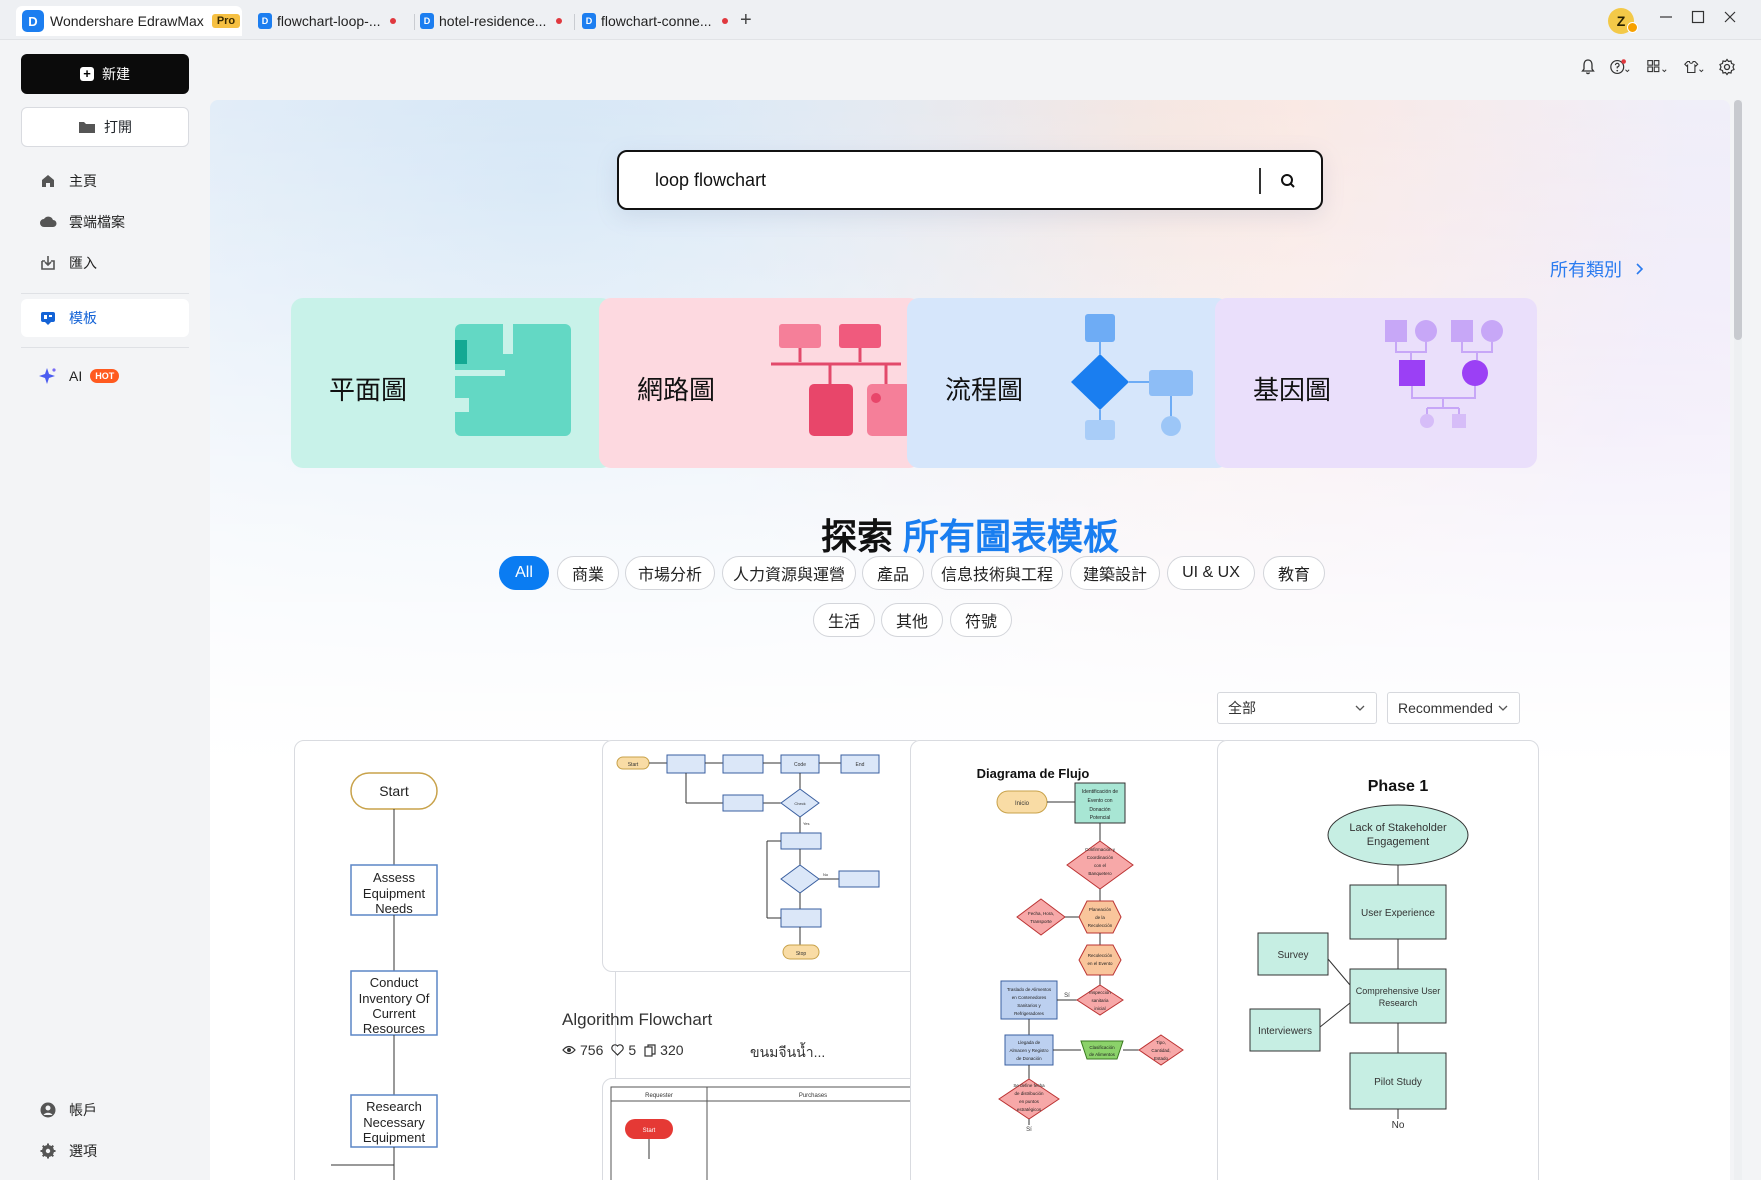 The height and width of the screenshot is (1180, 1761). Describe the element at coordinates (710, 180) in the screenshot. I see `search-input: loop flowchart` at that location.